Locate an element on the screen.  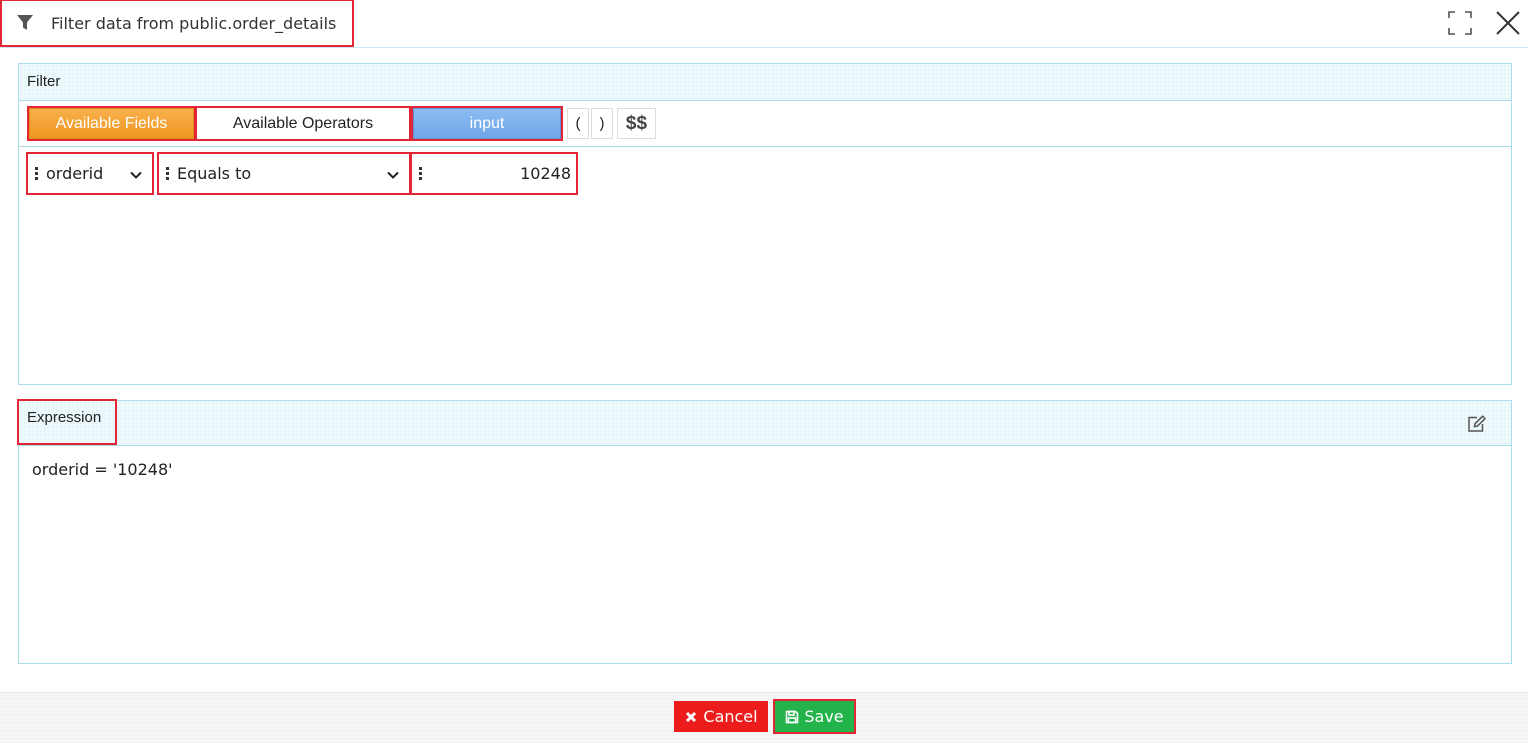
dialog-title-group: Filter data from public.order_details is located at coordinates (177, 23).